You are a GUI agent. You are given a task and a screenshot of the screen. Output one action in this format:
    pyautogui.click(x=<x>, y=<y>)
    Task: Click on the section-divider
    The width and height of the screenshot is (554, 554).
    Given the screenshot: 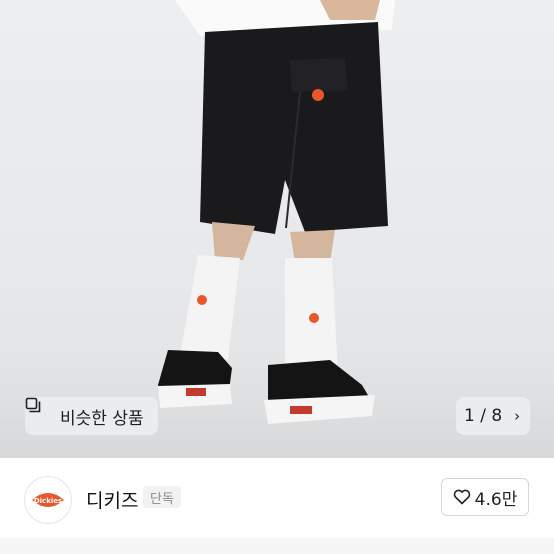 What is the action you would take?
    pyautogui.click(x=277, y=546)
    